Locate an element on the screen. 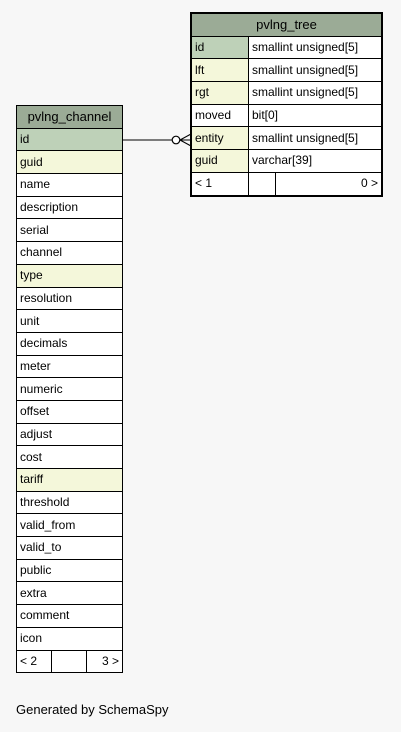  column-row: comment is located at coordinates (69, 616).